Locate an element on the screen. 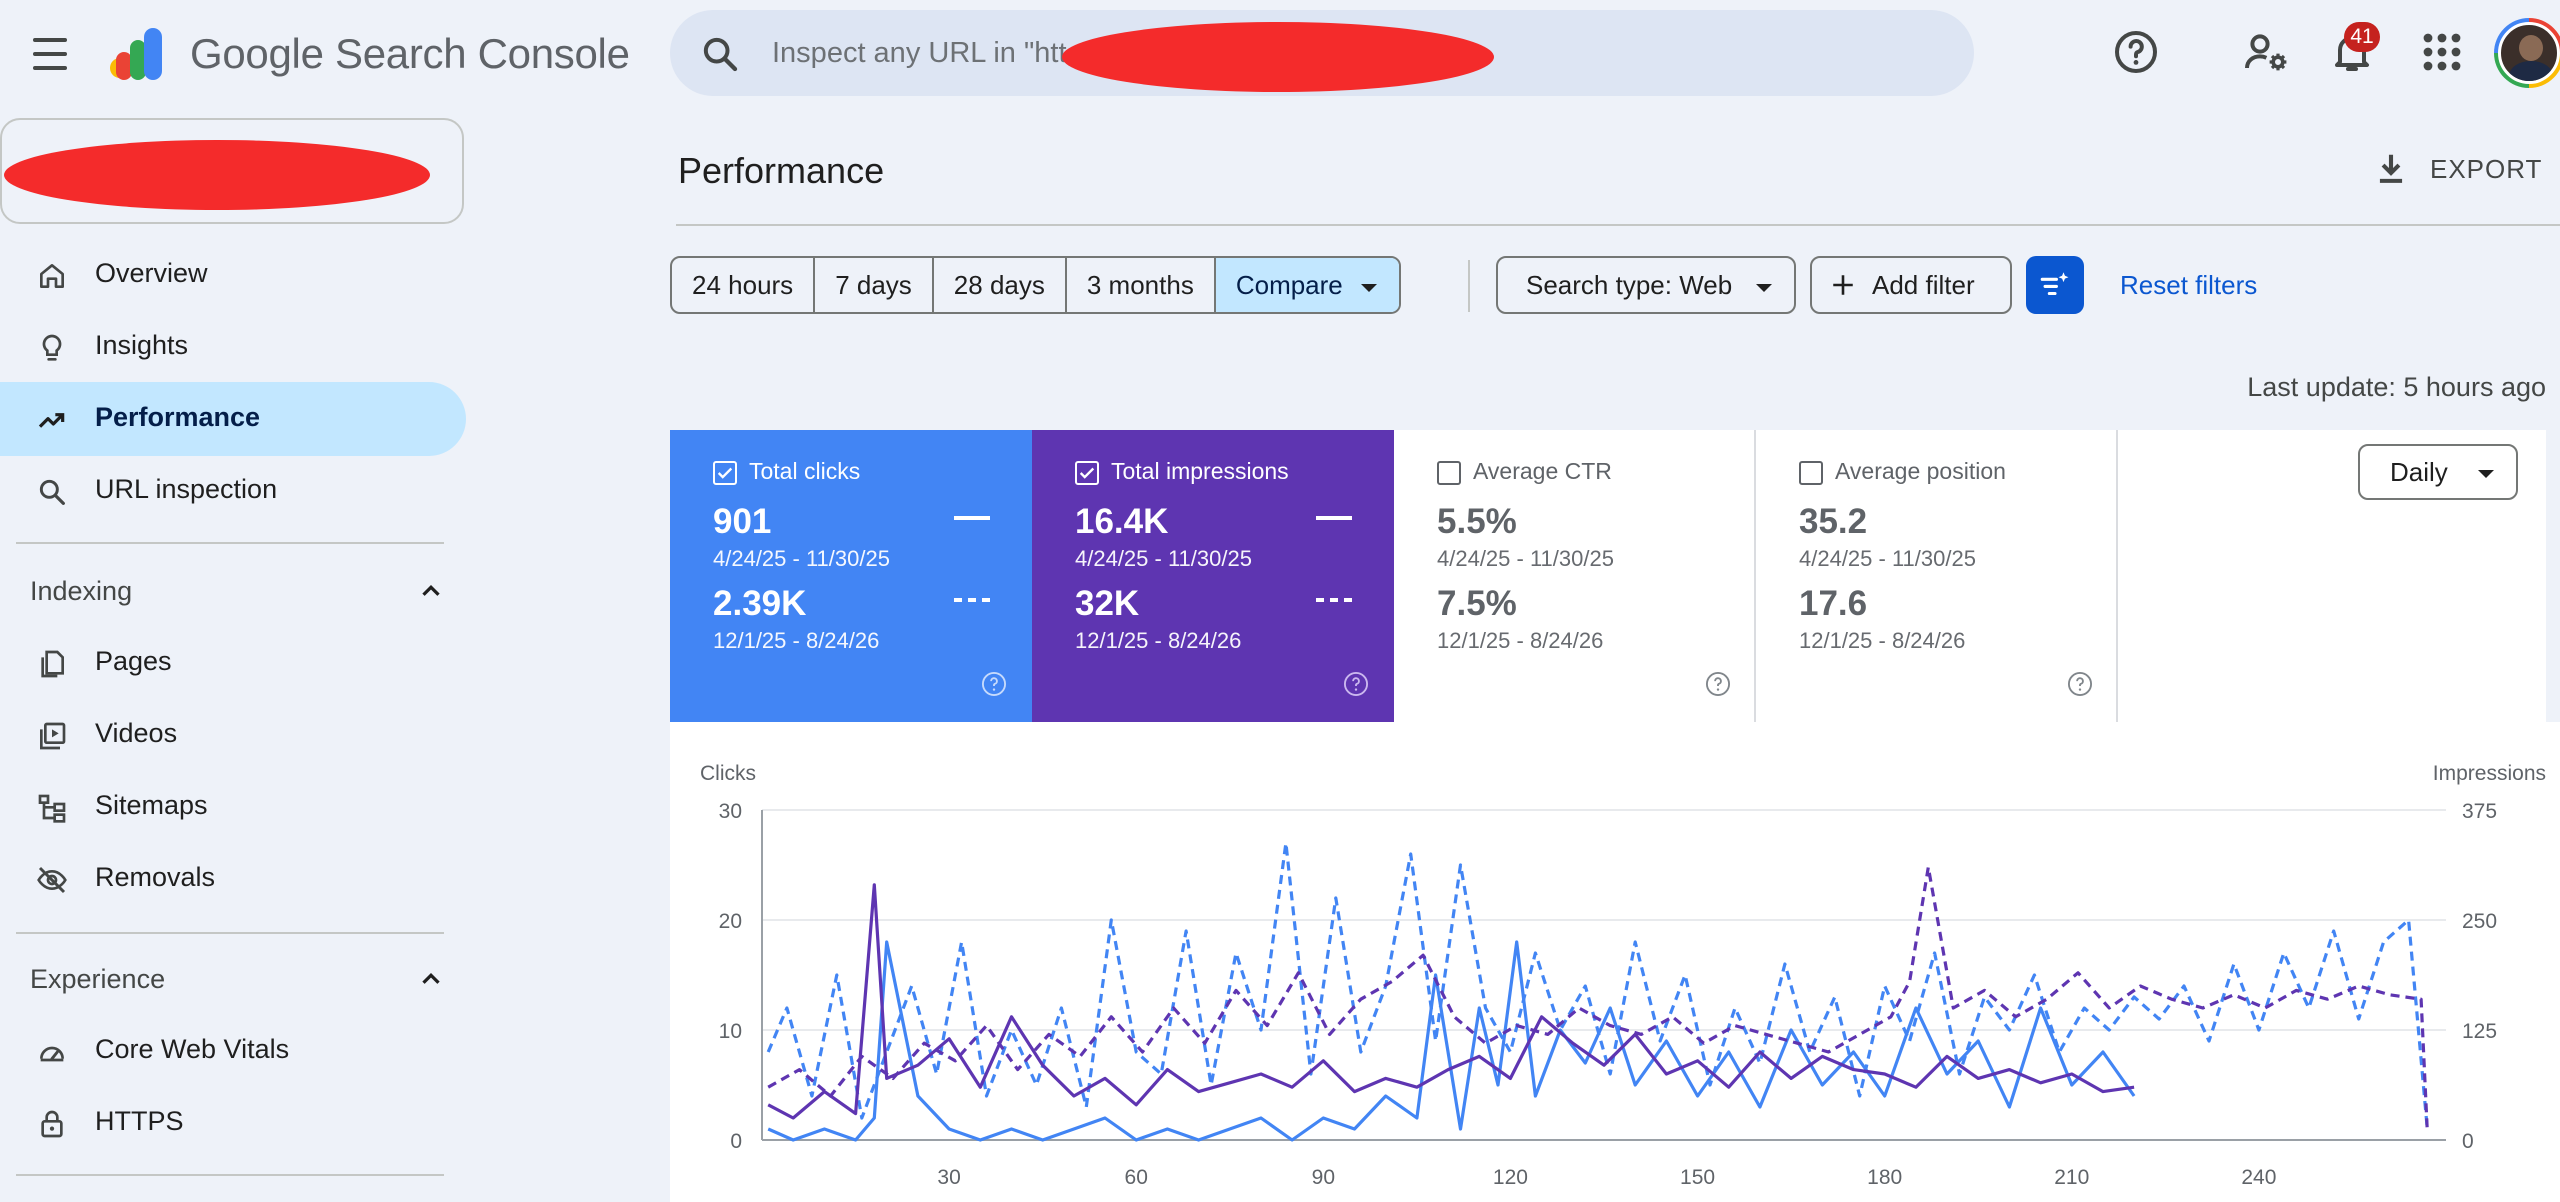 The image size is (2560, 1202). date-range-selector: 24 hours 7 days 28 days 3 months Compare is located at coordinates (1035, 285).